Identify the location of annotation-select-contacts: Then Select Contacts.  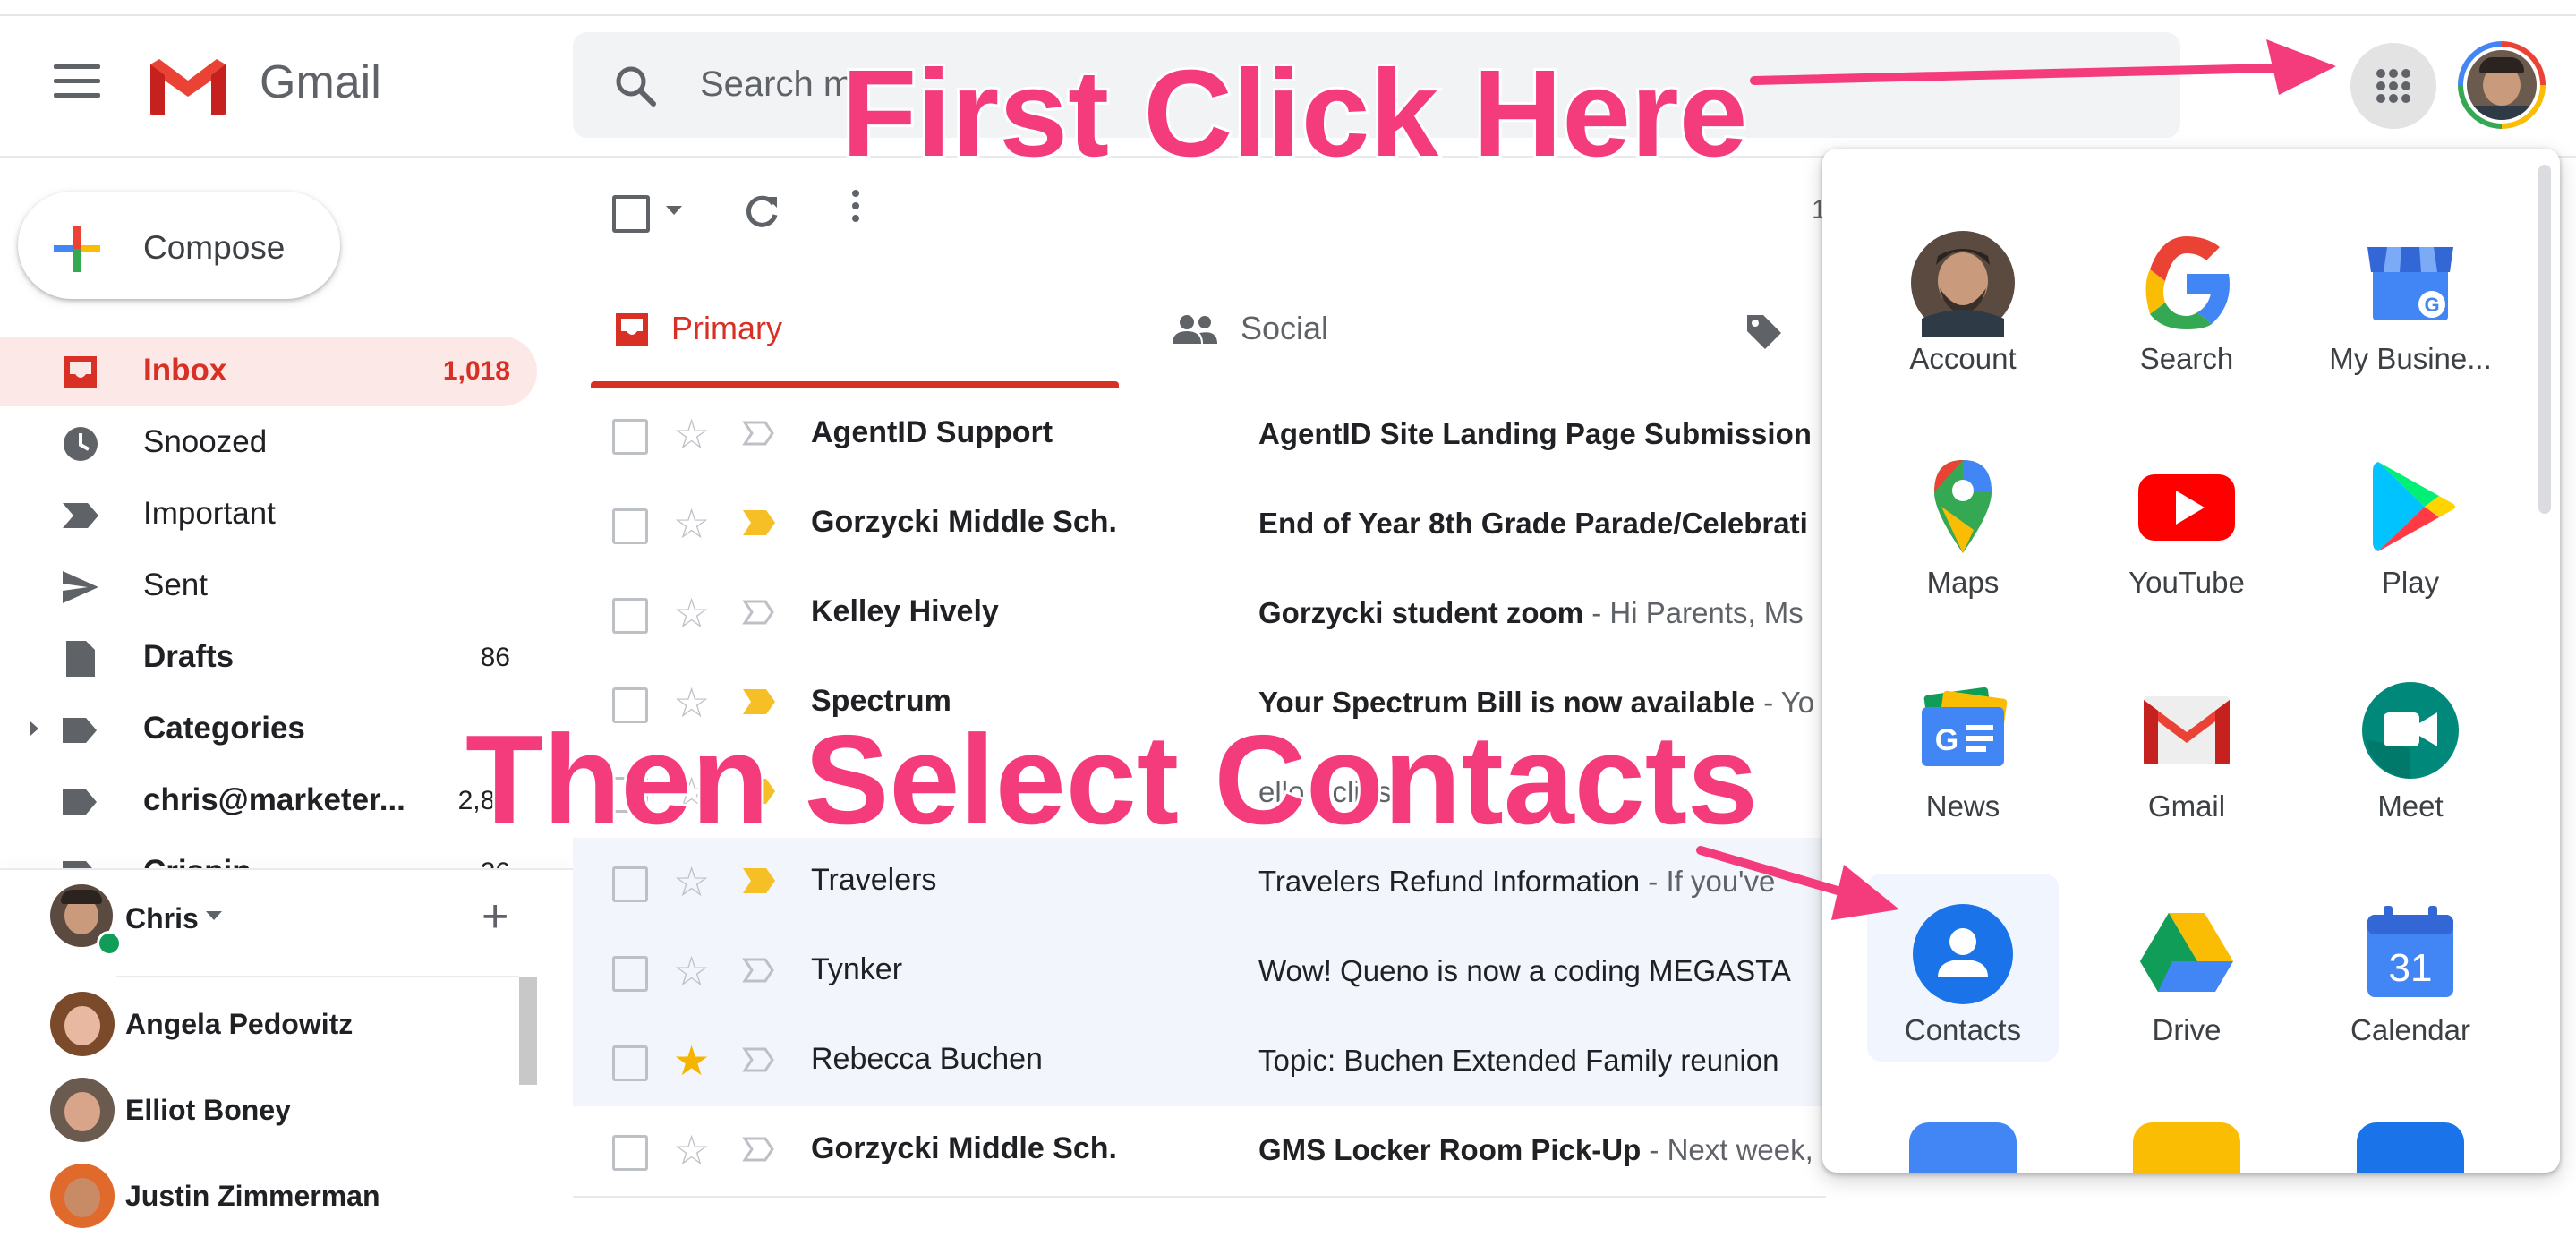
(1112, 780).